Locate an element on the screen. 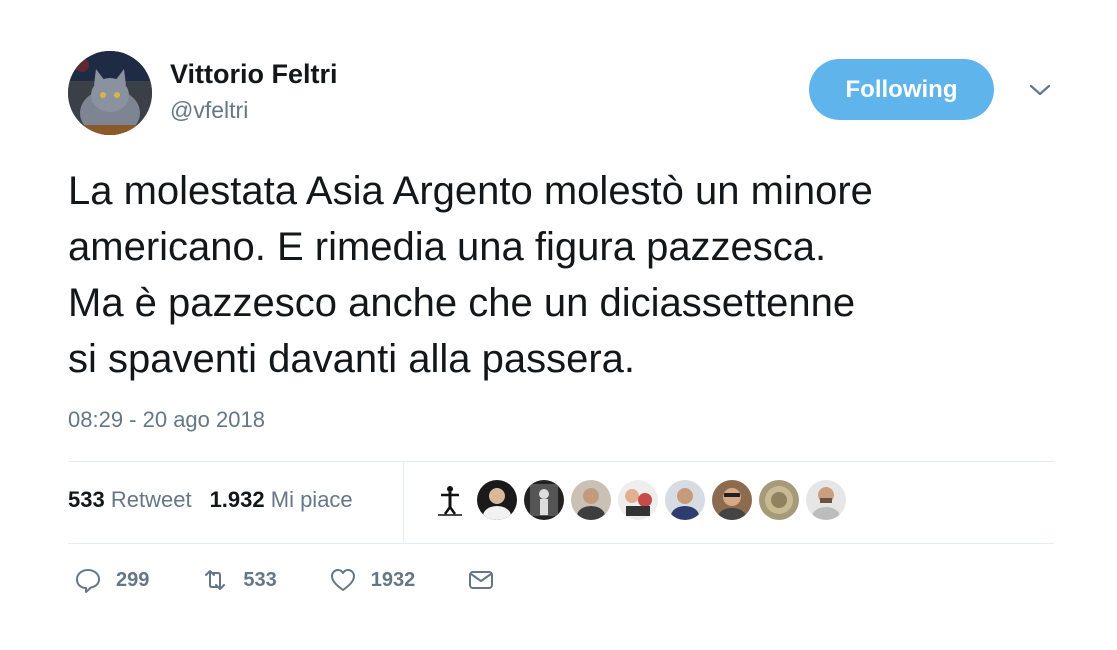  action-bar: 299 533 1932 is located at coordinates (310, 580).